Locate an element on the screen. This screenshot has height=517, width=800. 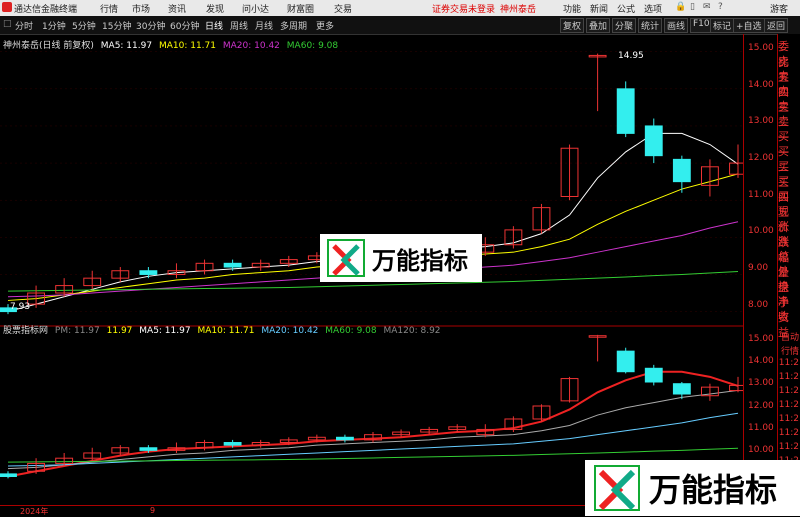
legend-ma60: MA60: 9.08 is located at coordinates (312, 46).